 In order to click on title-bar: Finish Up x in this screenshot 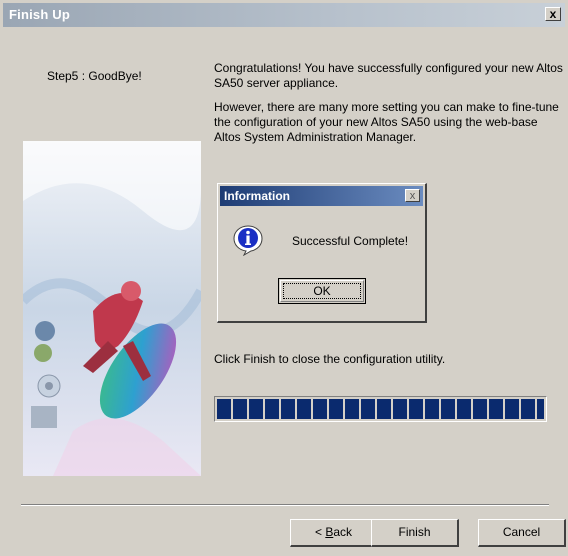, I will do `click(284, 15)`.